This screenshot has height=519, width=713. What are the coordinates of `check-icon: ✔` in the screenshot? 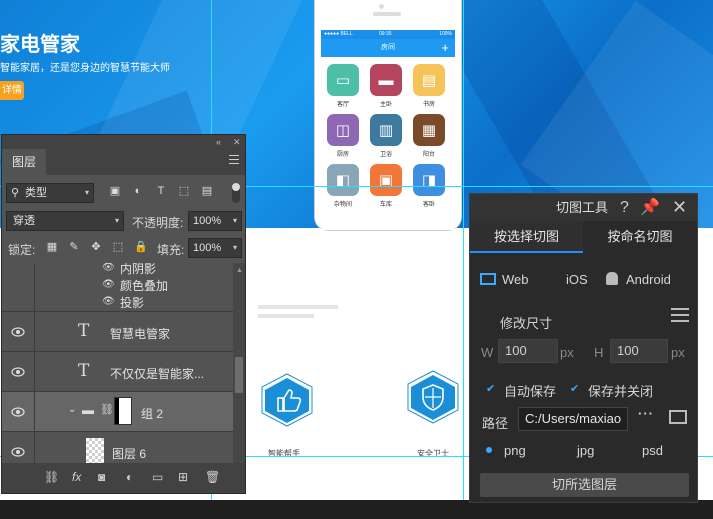 It's located at (491, 389).